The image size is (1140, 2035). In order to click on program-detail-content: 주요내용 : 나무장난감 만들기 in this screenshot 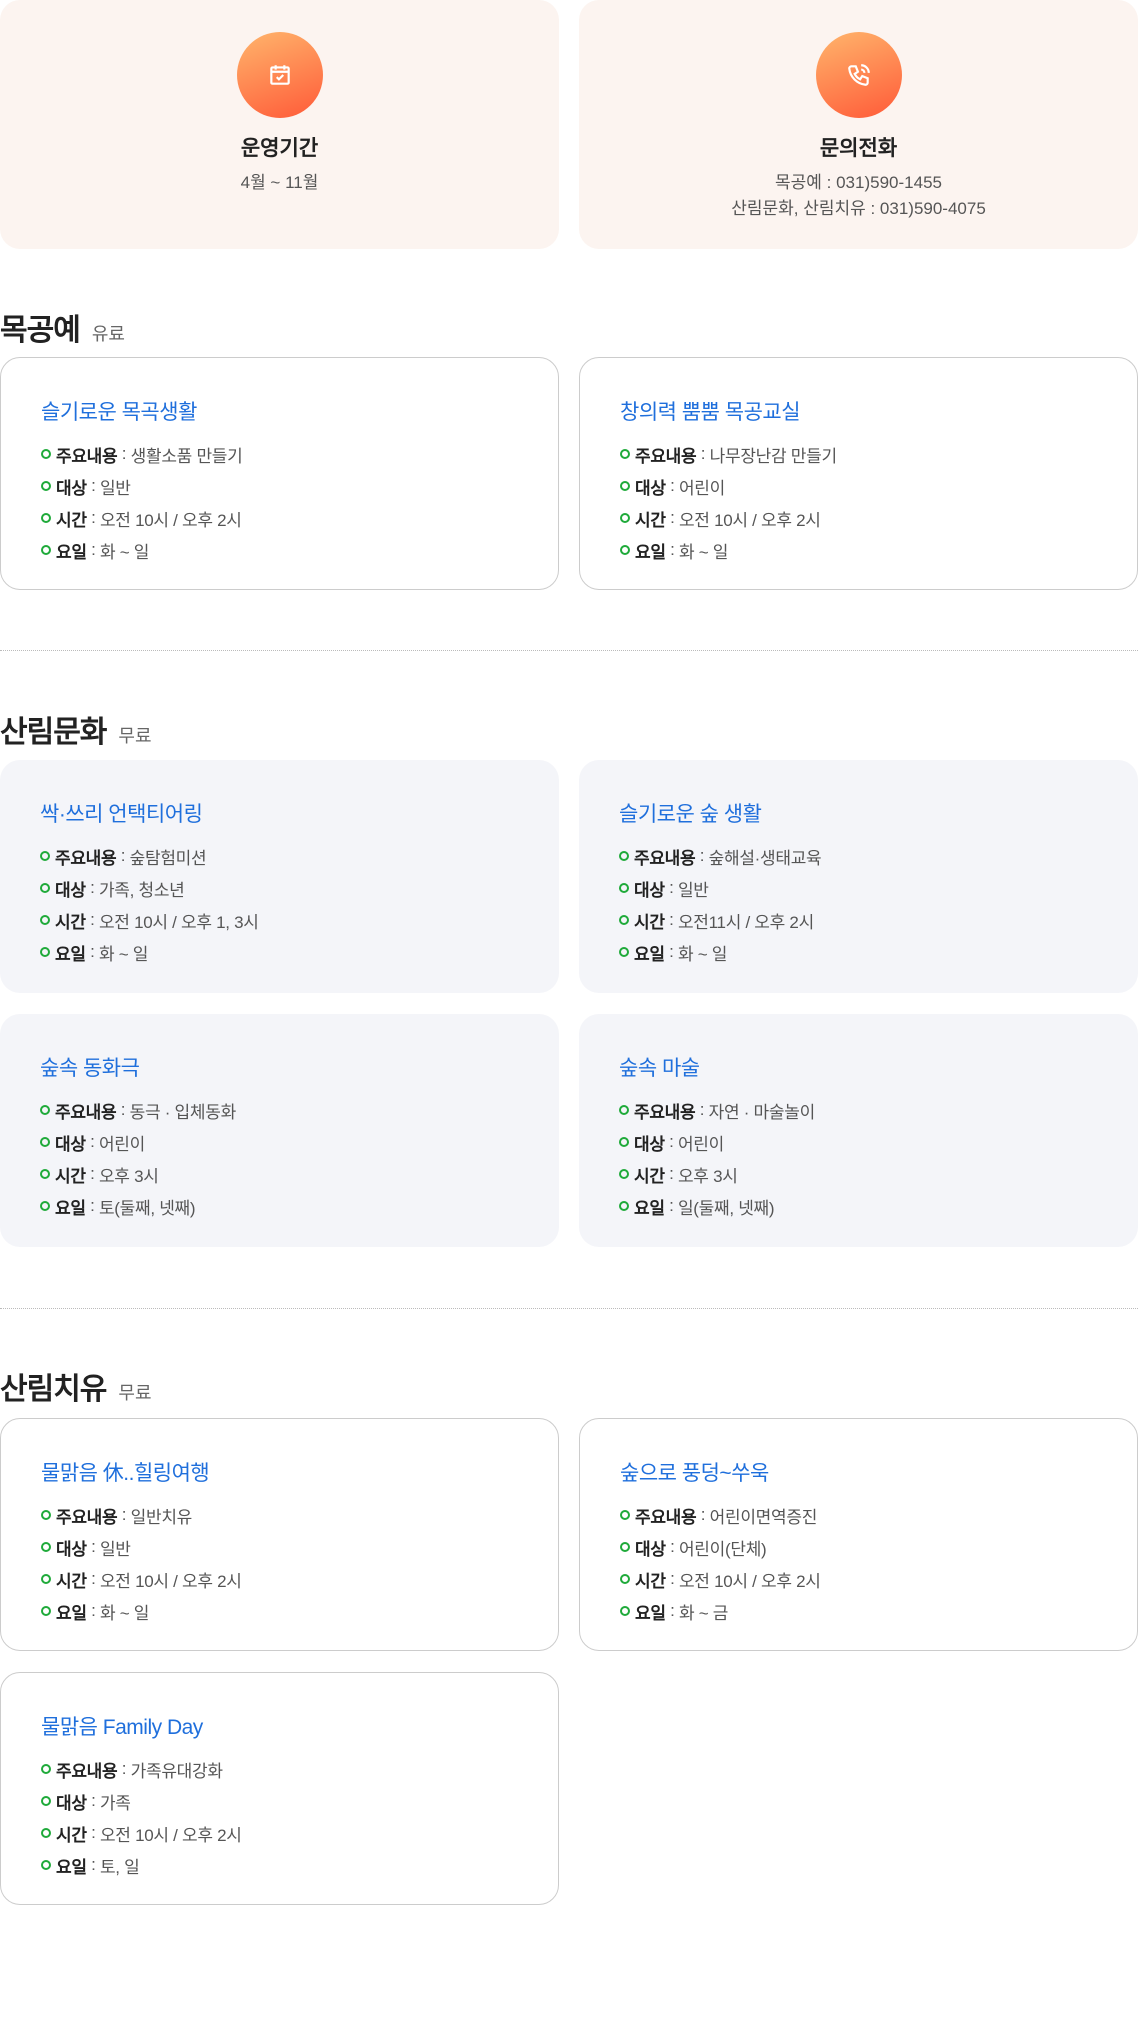, I will do `click(858, 454)`.